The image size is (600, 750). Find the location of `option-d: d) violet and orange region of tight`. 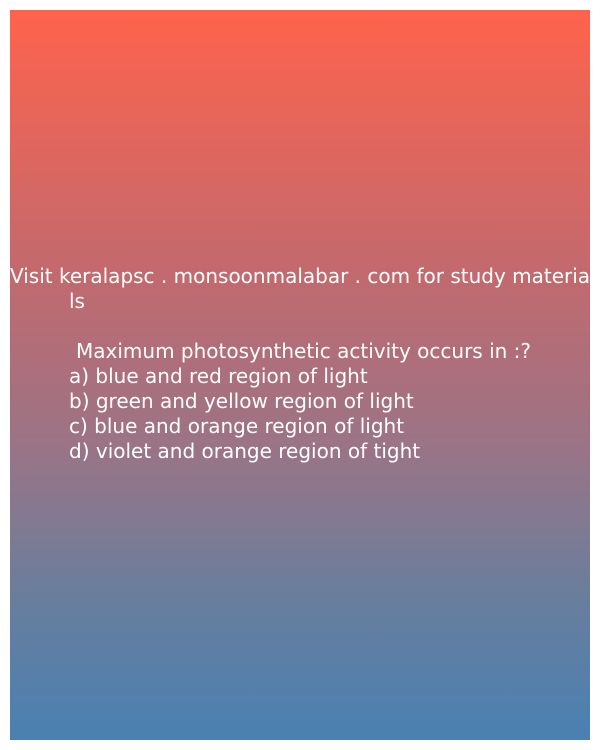

option-d: d) violet and orange region of tight is located at coordinates (245, 451).